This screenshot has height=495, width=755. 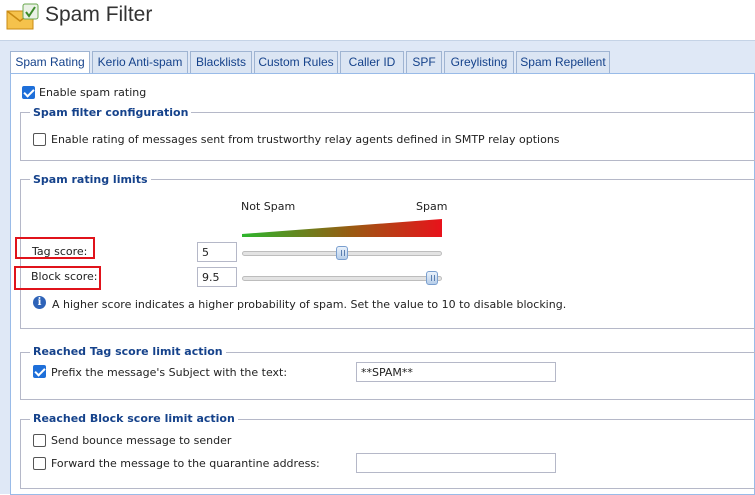 What do you see at coordinates (134, 418) in the screenshot?
I see `block-action-legend: Reached Block score limit action` at bounding box center [134, 418].